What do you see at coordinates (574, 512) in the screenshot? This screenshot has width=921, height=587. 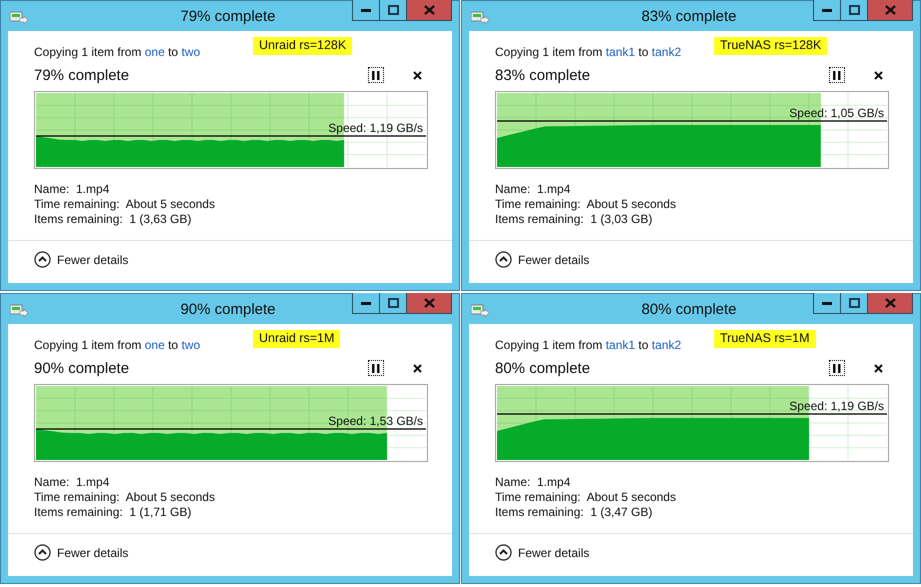 I see `detail-line: Items remaining: 1 (3,47 GB)` at bounding box center [574, 512].